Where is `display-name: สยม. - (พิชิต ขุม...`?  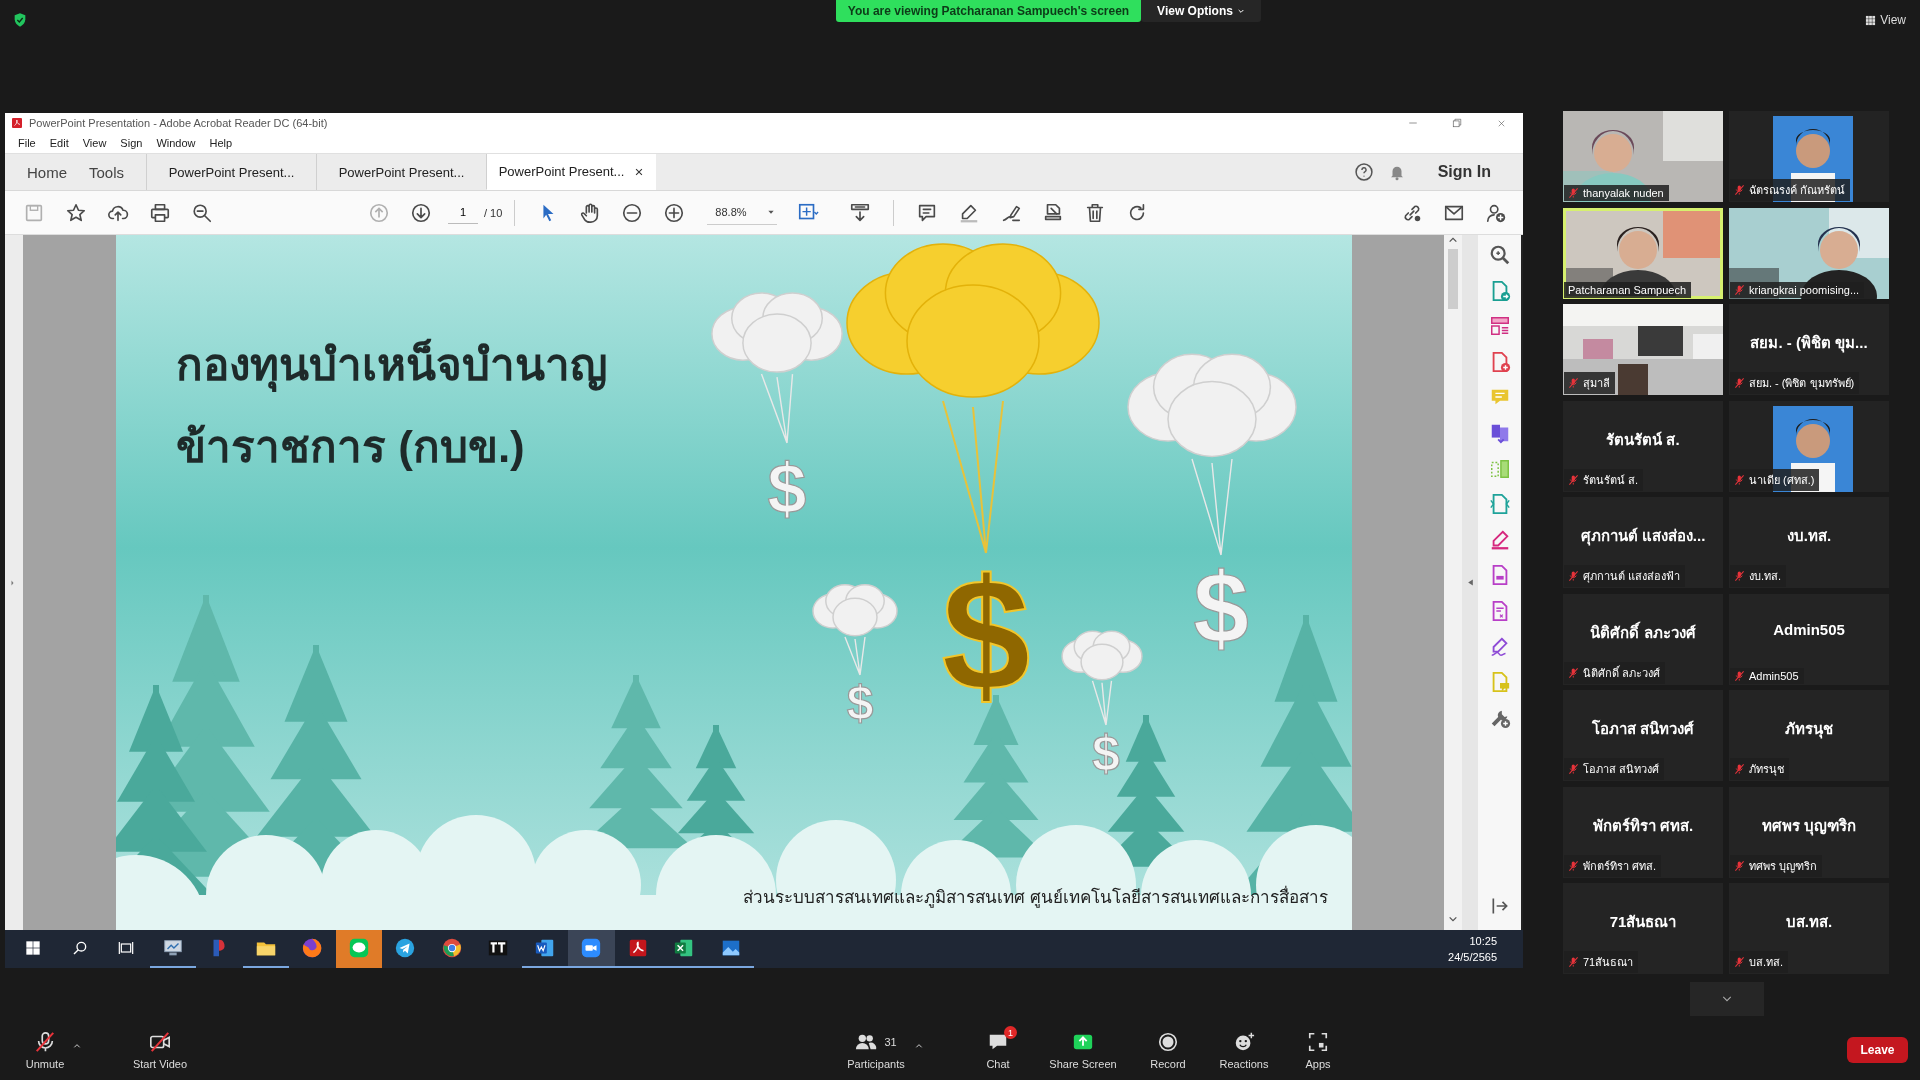 display-name: สยม. - (พิชิต ขุม... is located at coordinates (1809, 344).